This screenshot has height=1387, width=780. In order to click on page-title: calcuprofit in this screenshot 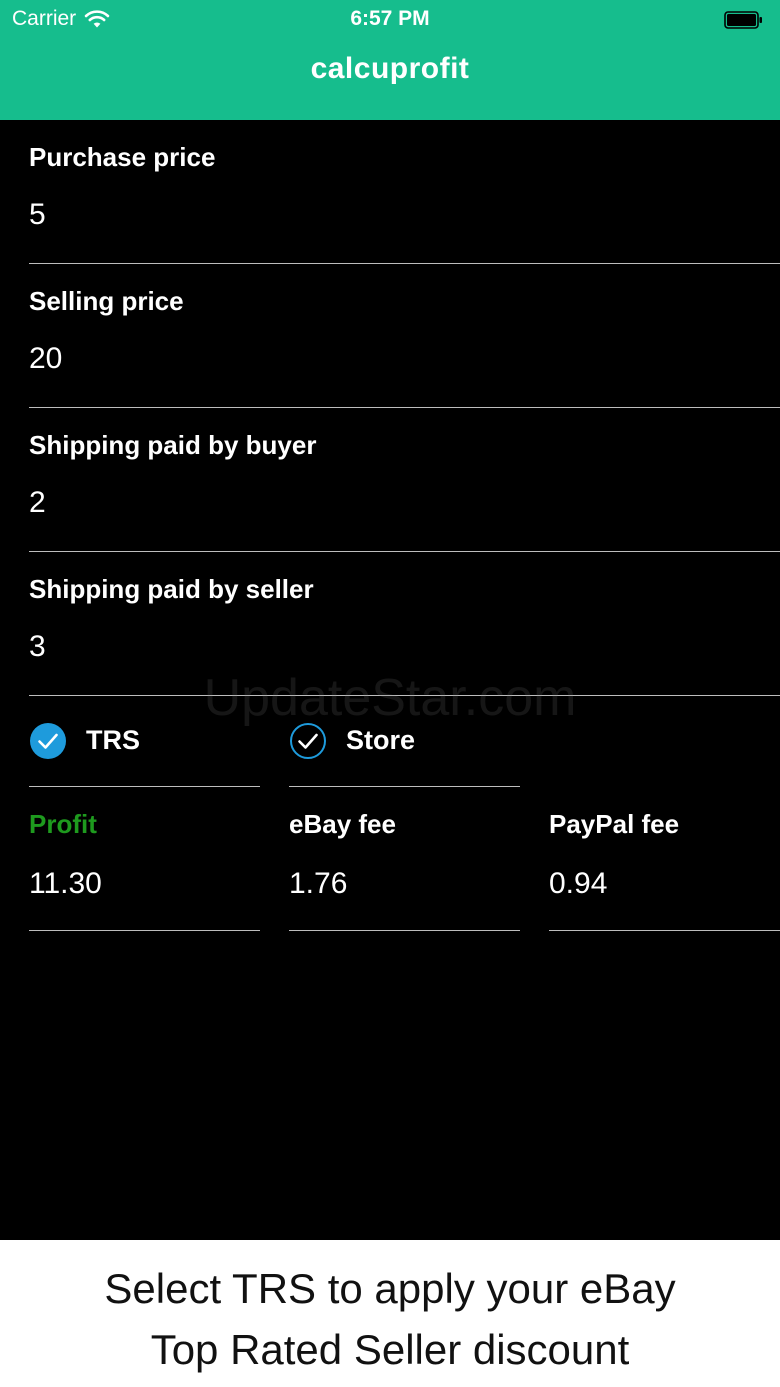, I will do `click(390, 68)`.